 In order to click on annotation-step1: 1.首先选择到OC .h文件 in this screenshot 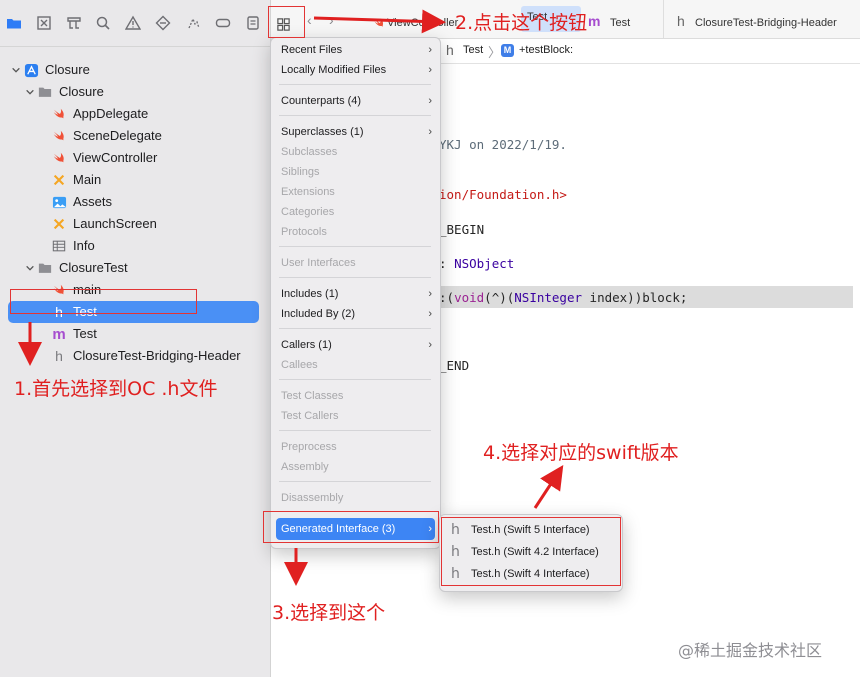, I will do `click(116, 389)`.